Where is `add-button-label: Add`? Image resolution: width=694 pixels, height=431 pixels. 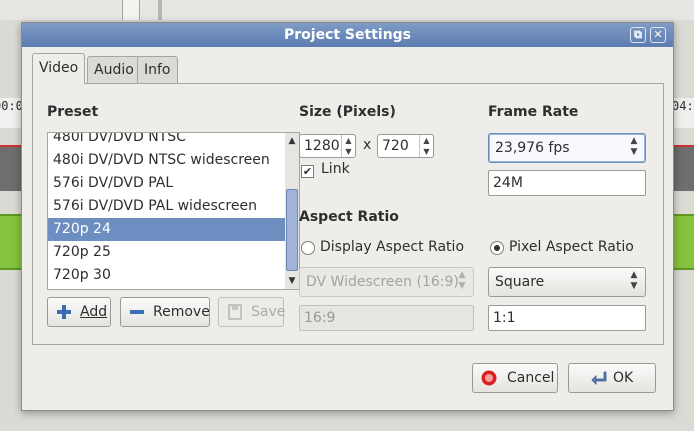 add-button-label: Add is located at coordinates (94, 312).